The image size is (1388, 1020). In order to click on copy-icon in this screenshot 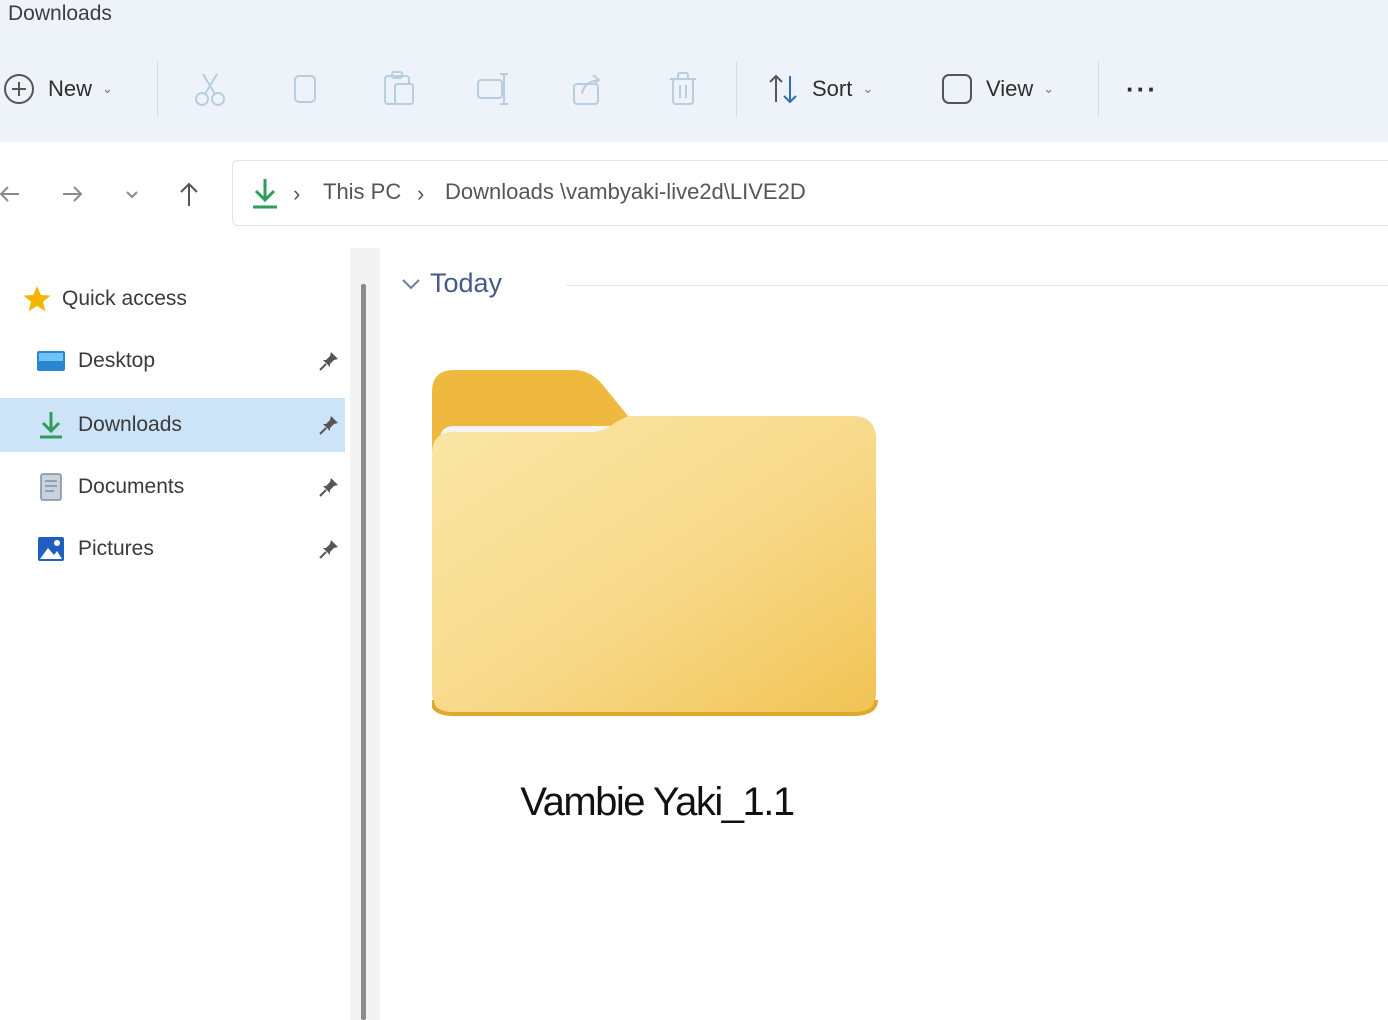, I will do `click(305, 89)`.